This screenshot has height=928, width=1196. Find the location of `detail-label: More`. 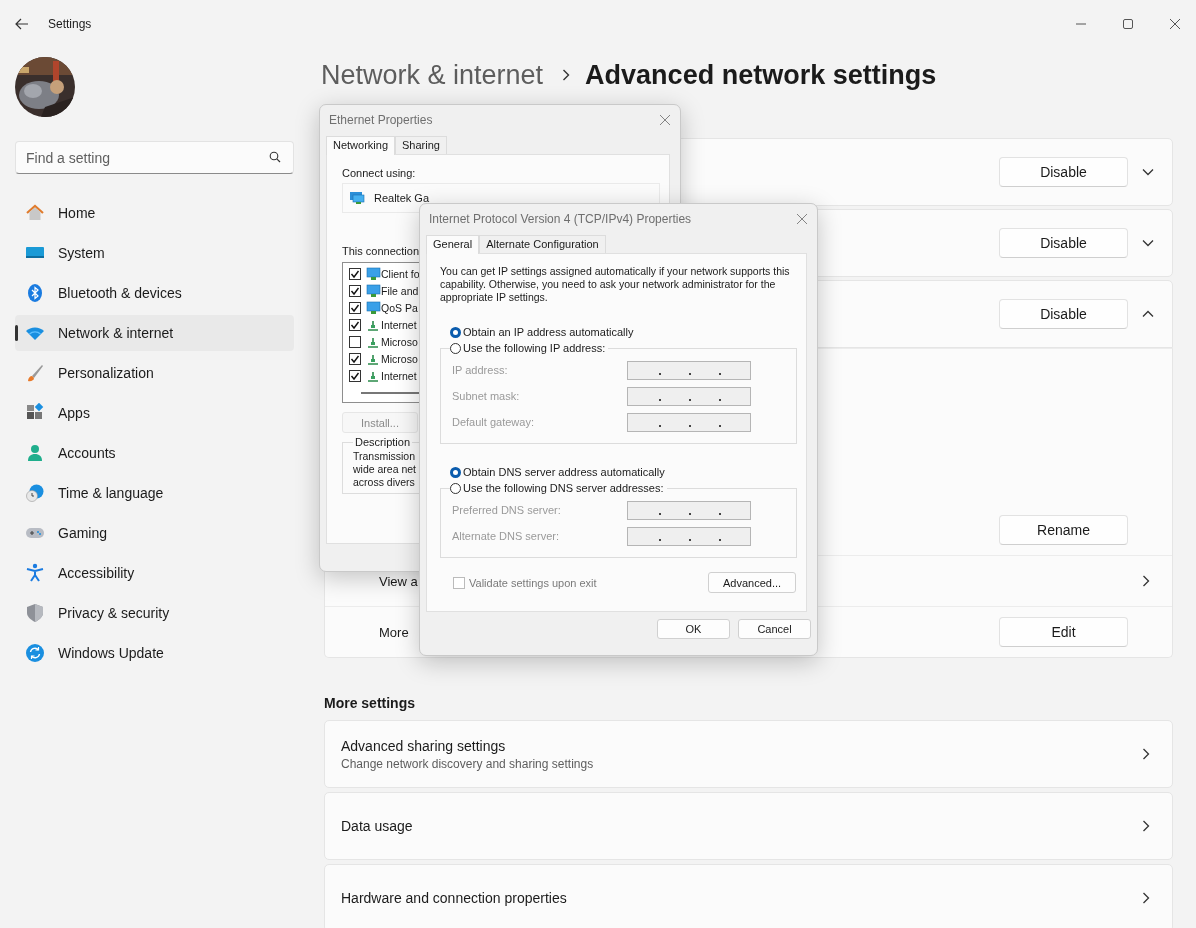

detail-label: More is located at coordinates (394, 632).